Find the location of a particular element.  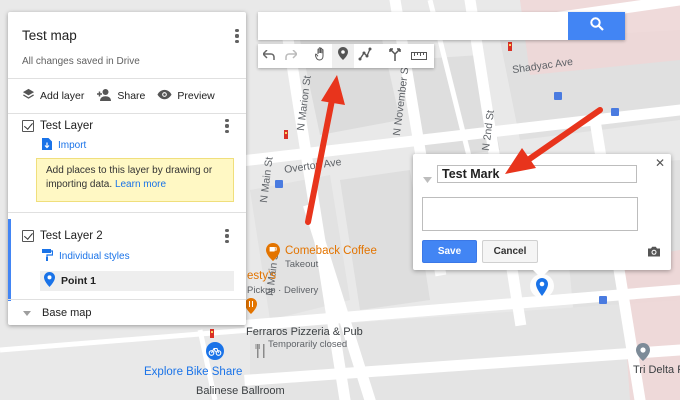

select-items-button is located at coordinates (321, 56).